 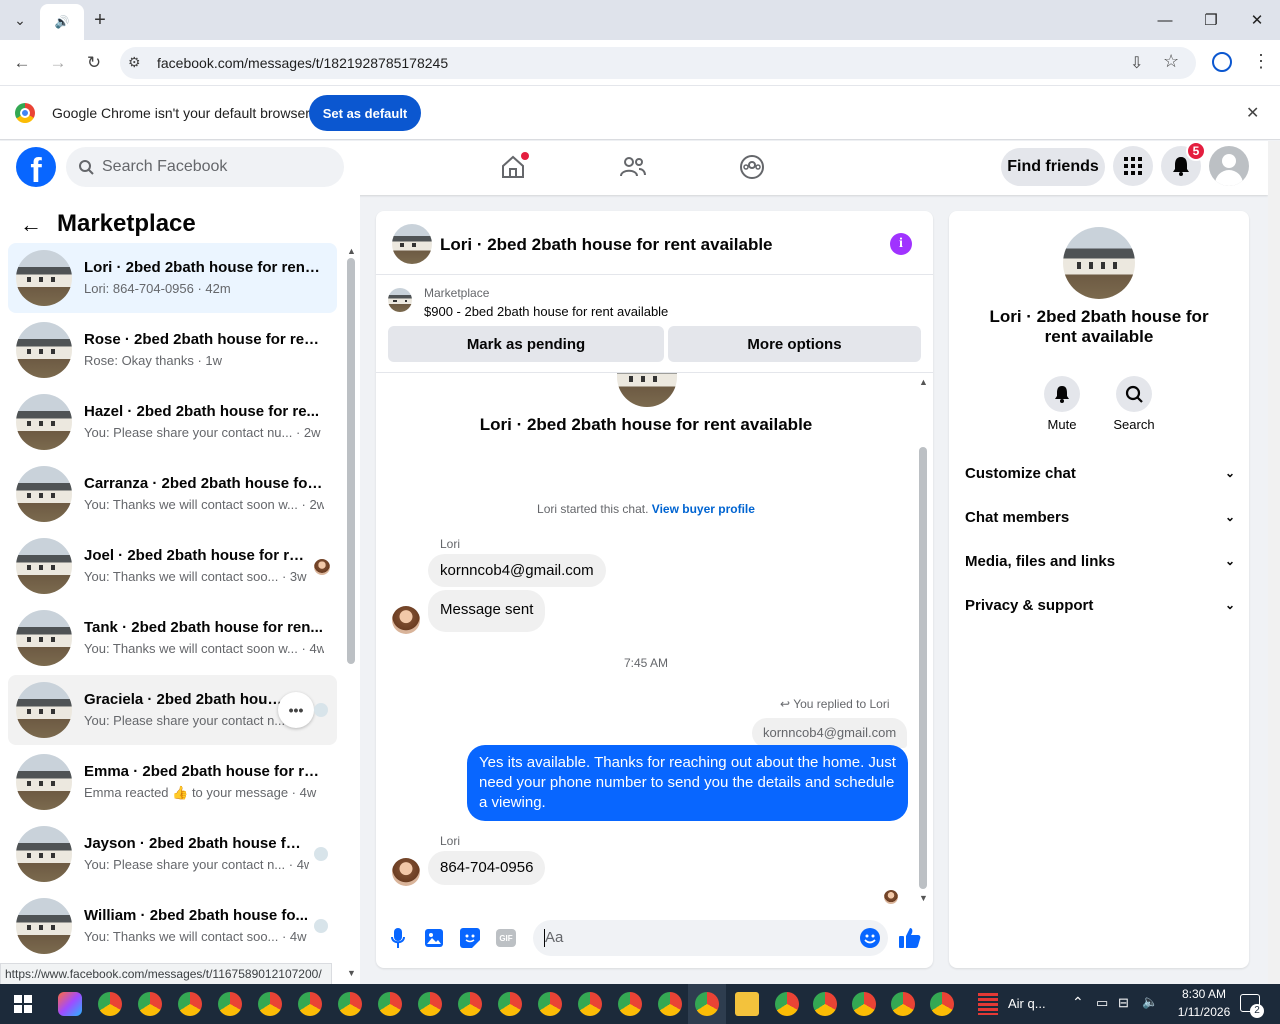 What do you see at coordinates (470, 938) in the screenshot?
I see `sticker-icon` at bounding box center [470, 938].